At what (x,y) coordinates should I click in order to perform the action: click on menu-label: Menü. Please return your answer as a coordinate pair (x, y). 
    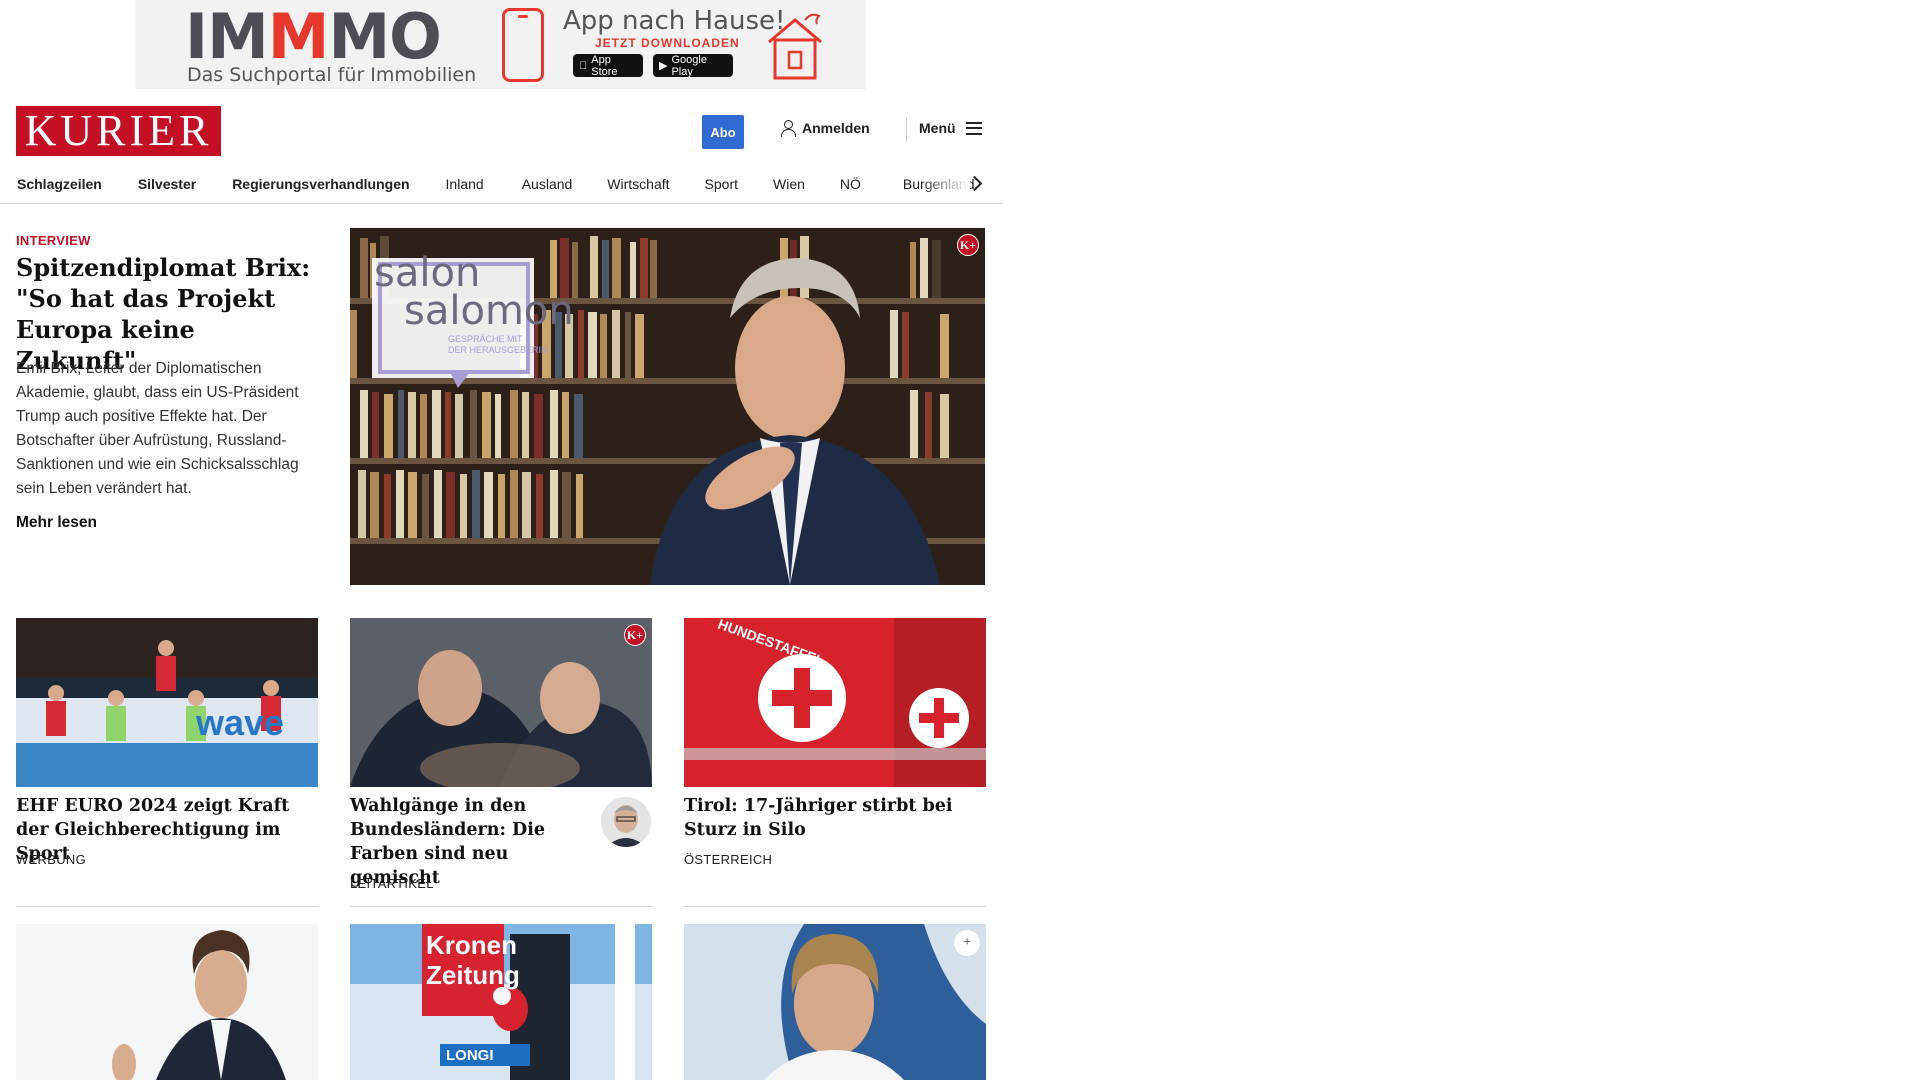
    Looking at the image, I should click on (937, 128).